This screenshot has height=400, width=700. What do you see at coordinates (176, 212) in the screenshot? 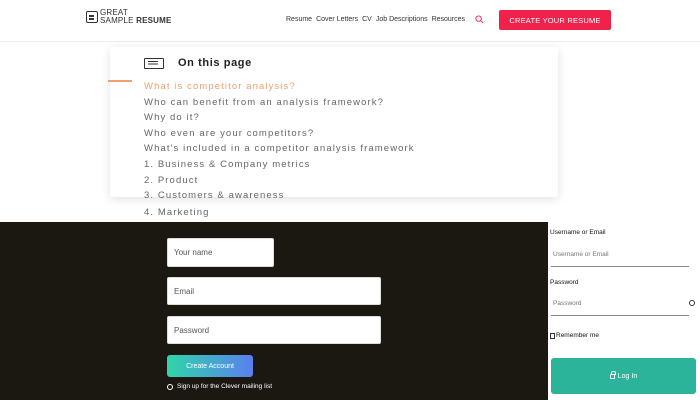
I see `toc-item: 4. Marketing` at bounding box center [176, 212].